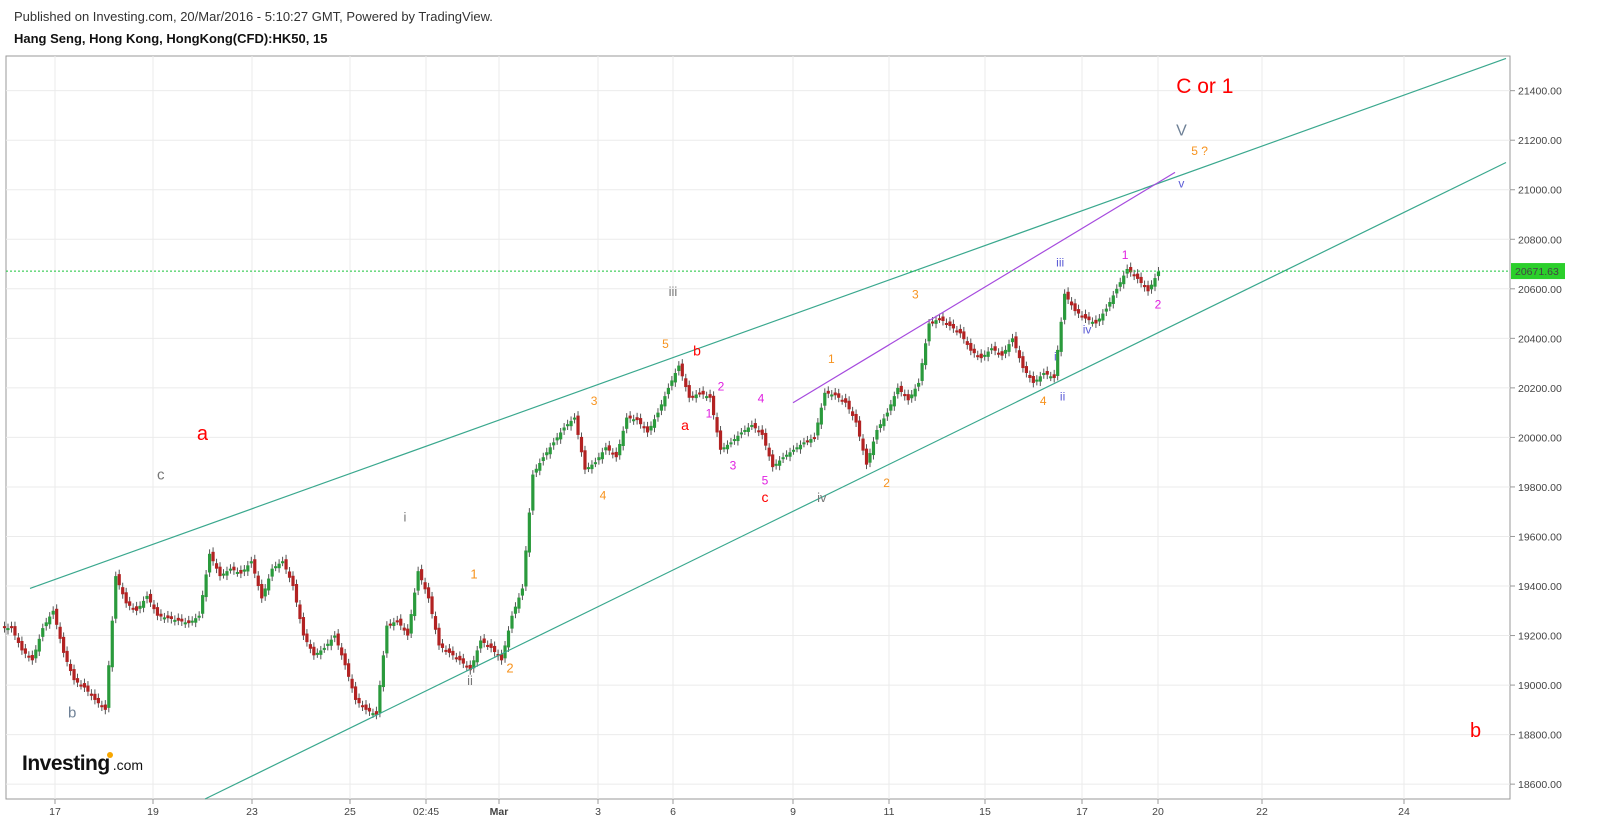 The image size is (1600, 820). What do you see at coordinates (831, 359) in the screenshot?
I see `wave-label: 1` at bounding box center [831, 359].